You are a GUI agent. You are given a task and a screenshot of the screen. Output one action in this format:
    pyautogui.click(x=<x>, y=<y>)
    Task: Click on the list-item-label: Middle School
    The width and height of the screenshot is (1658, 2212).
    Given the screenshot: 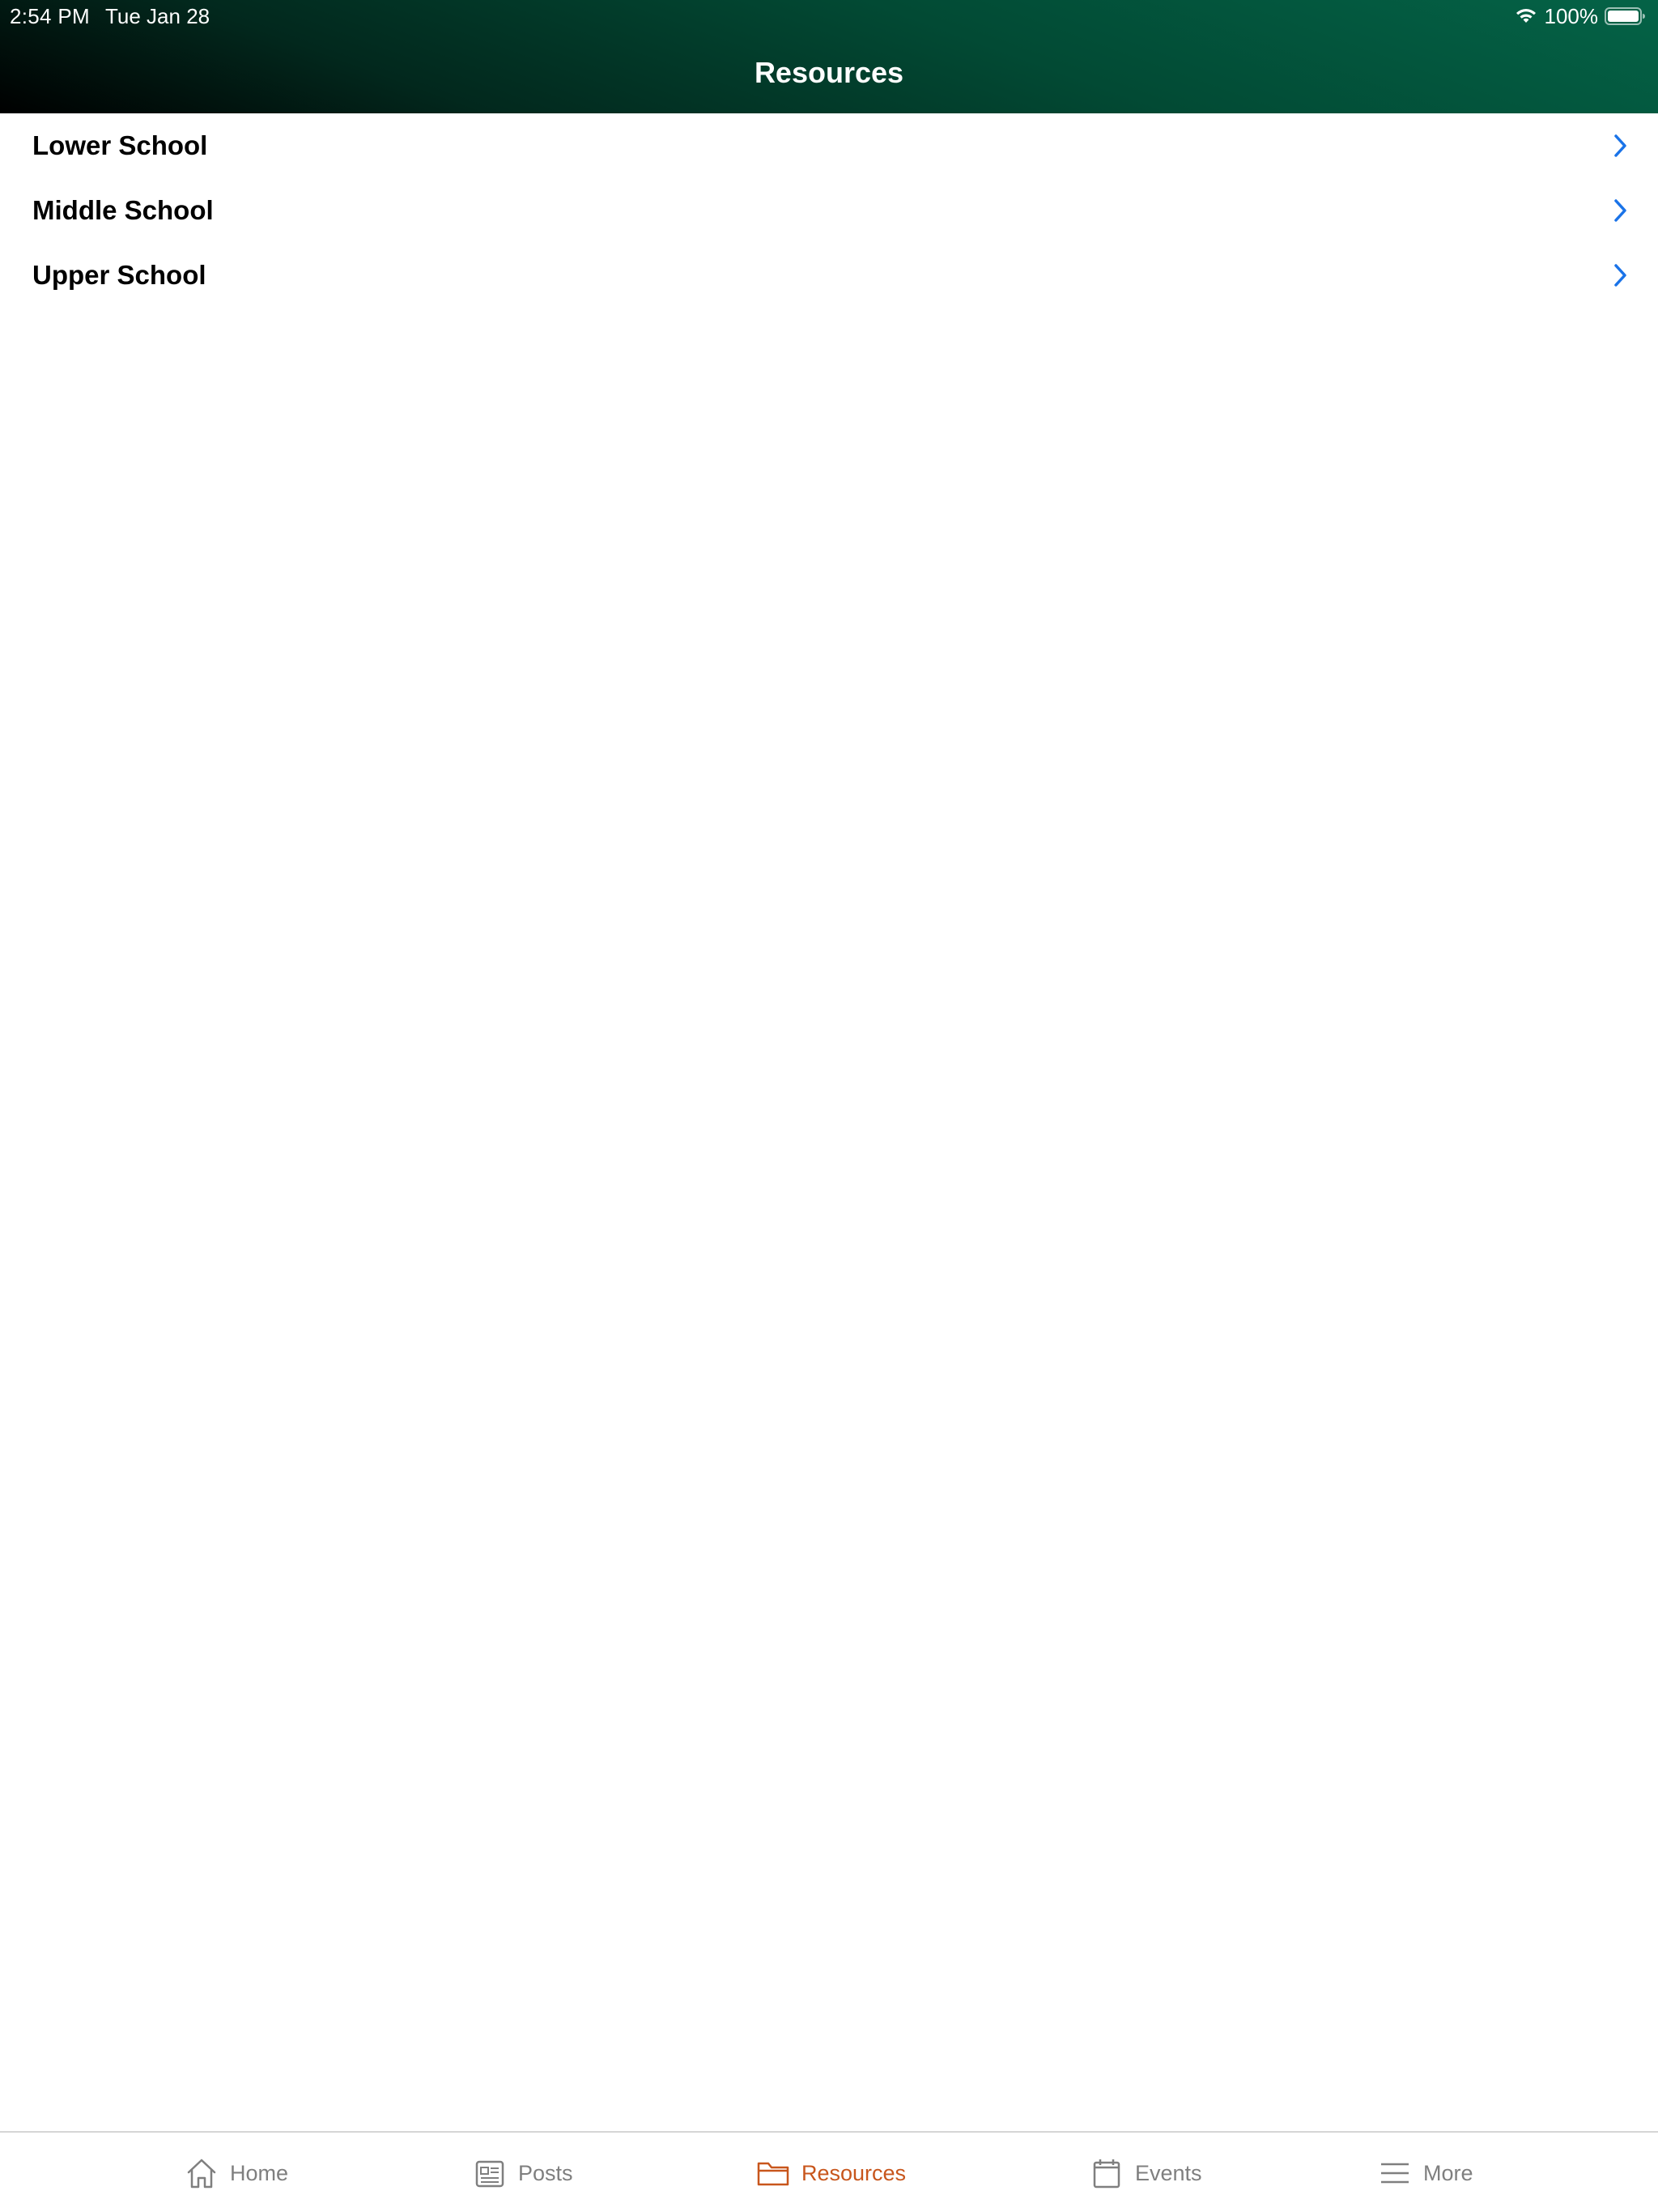 What is the action you would take?
    pyautogui.click(x=123, y=210)
    